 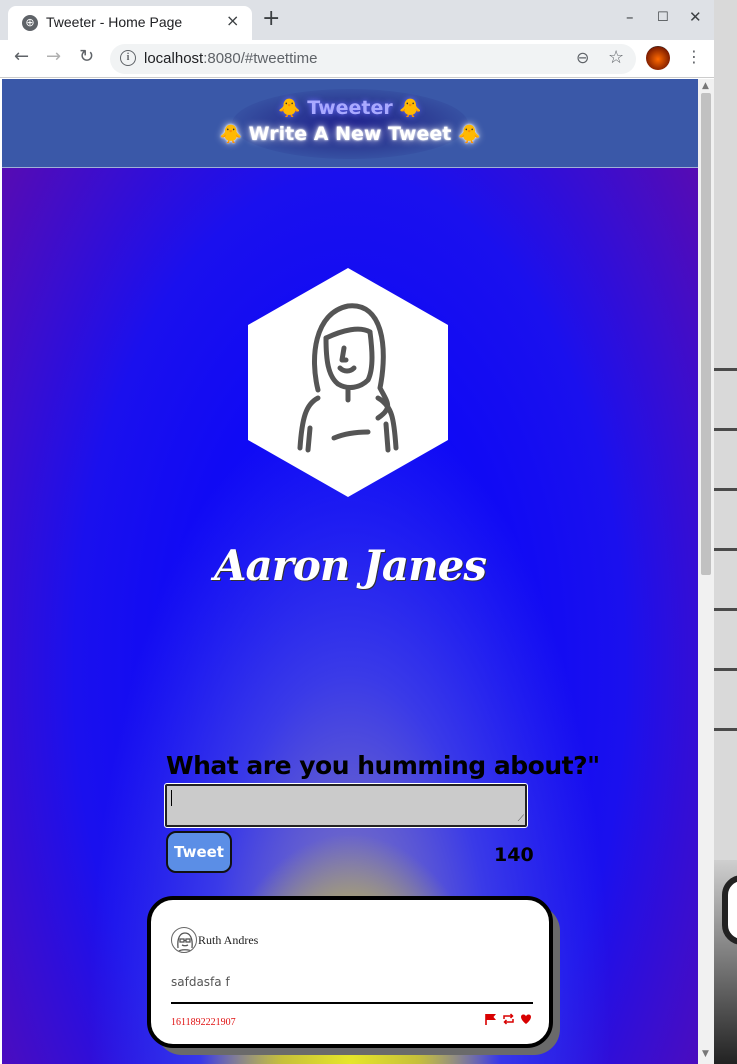 I want to click on menu-kebab-icon: ⋮, so click(x=694, y=56).